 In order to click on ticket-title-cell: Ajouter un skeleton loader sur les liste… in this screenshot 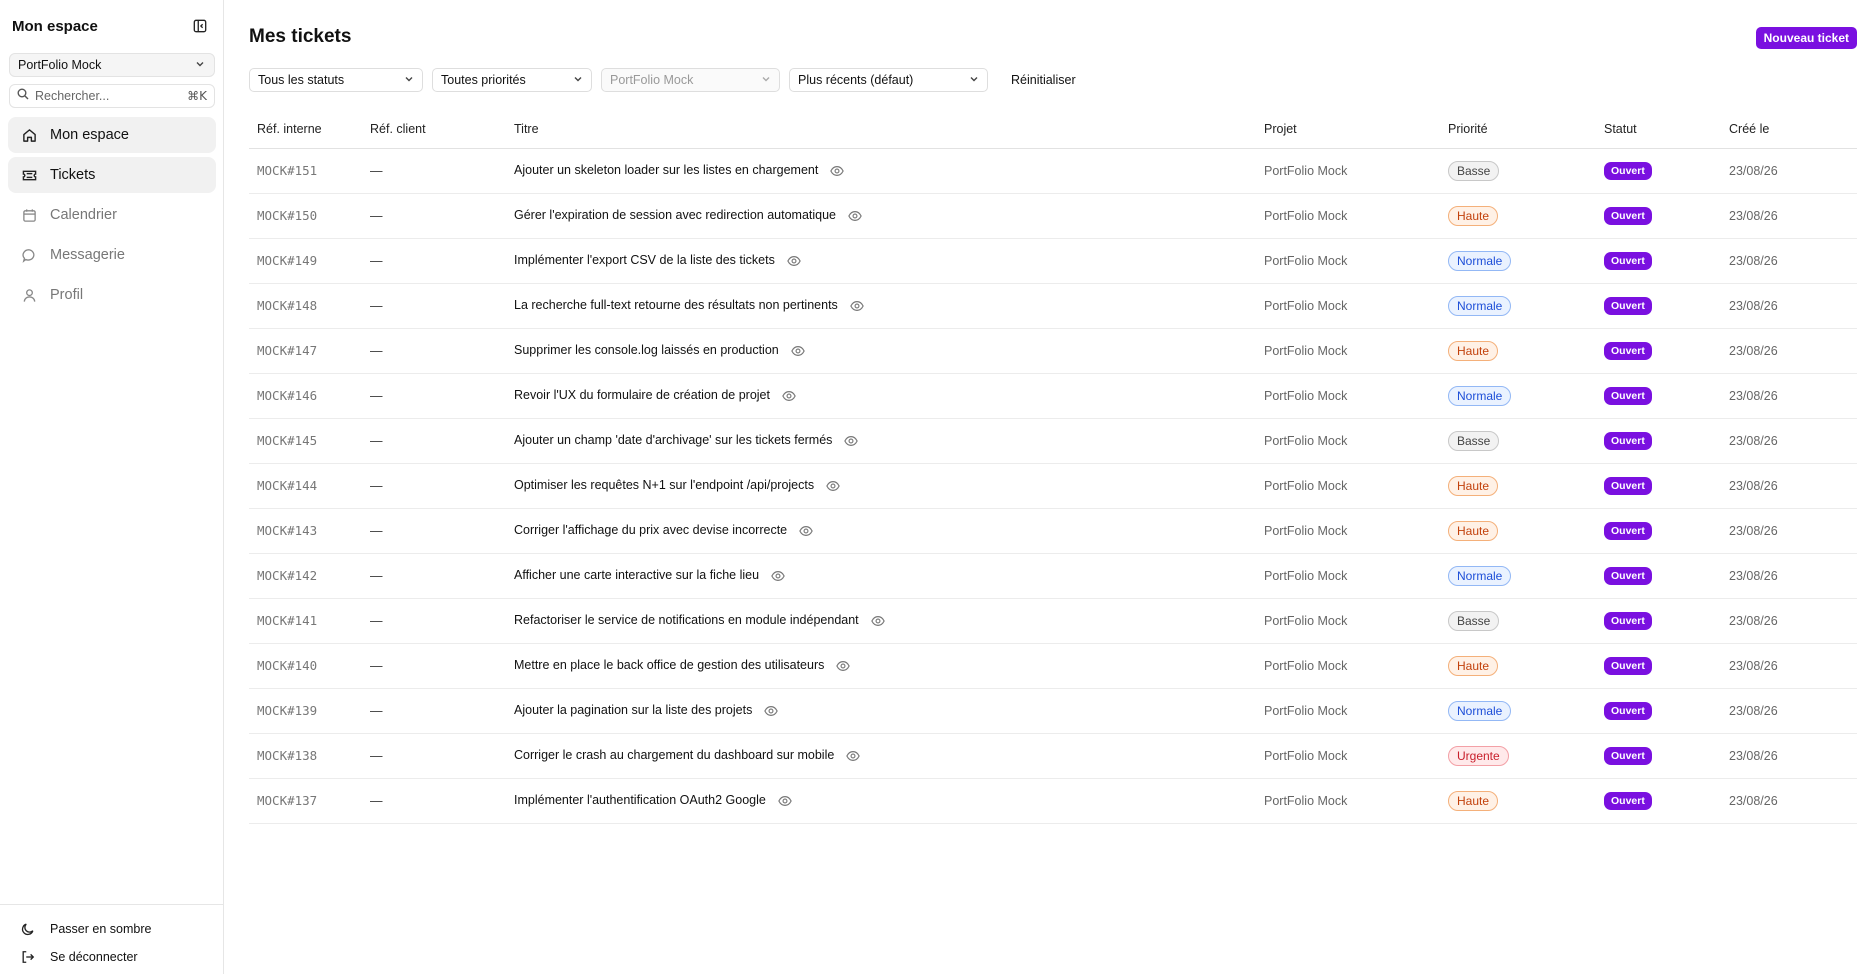, I will do `click(881, 171)`.